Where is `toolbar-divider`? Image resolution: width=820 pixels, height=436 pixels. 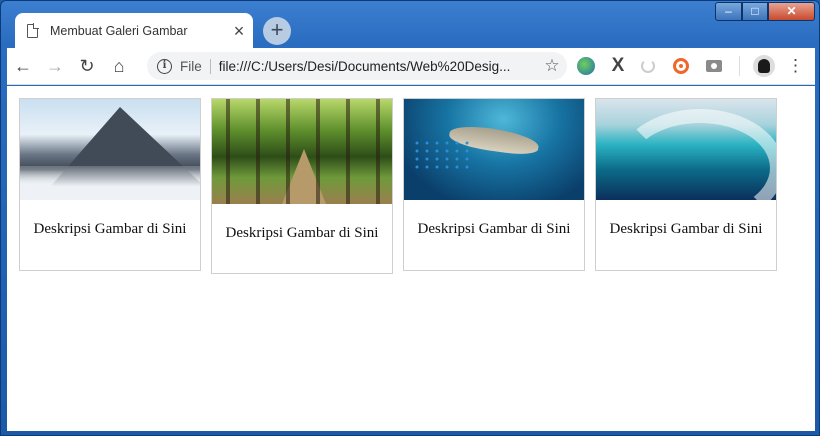 toolbar-divider is located at coordinates (739, 66).